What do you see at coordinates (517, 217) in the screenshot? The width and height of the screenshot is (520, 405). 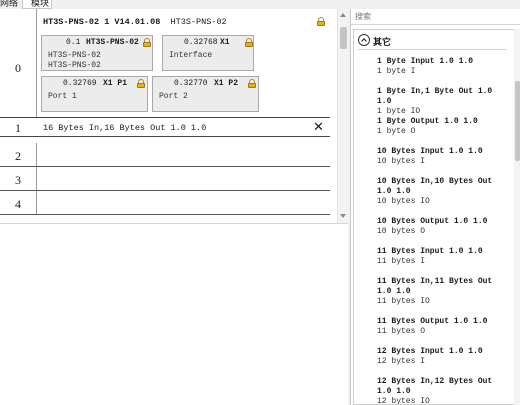 I see `catalog-scrollbar` at bounding box center [517, 217].